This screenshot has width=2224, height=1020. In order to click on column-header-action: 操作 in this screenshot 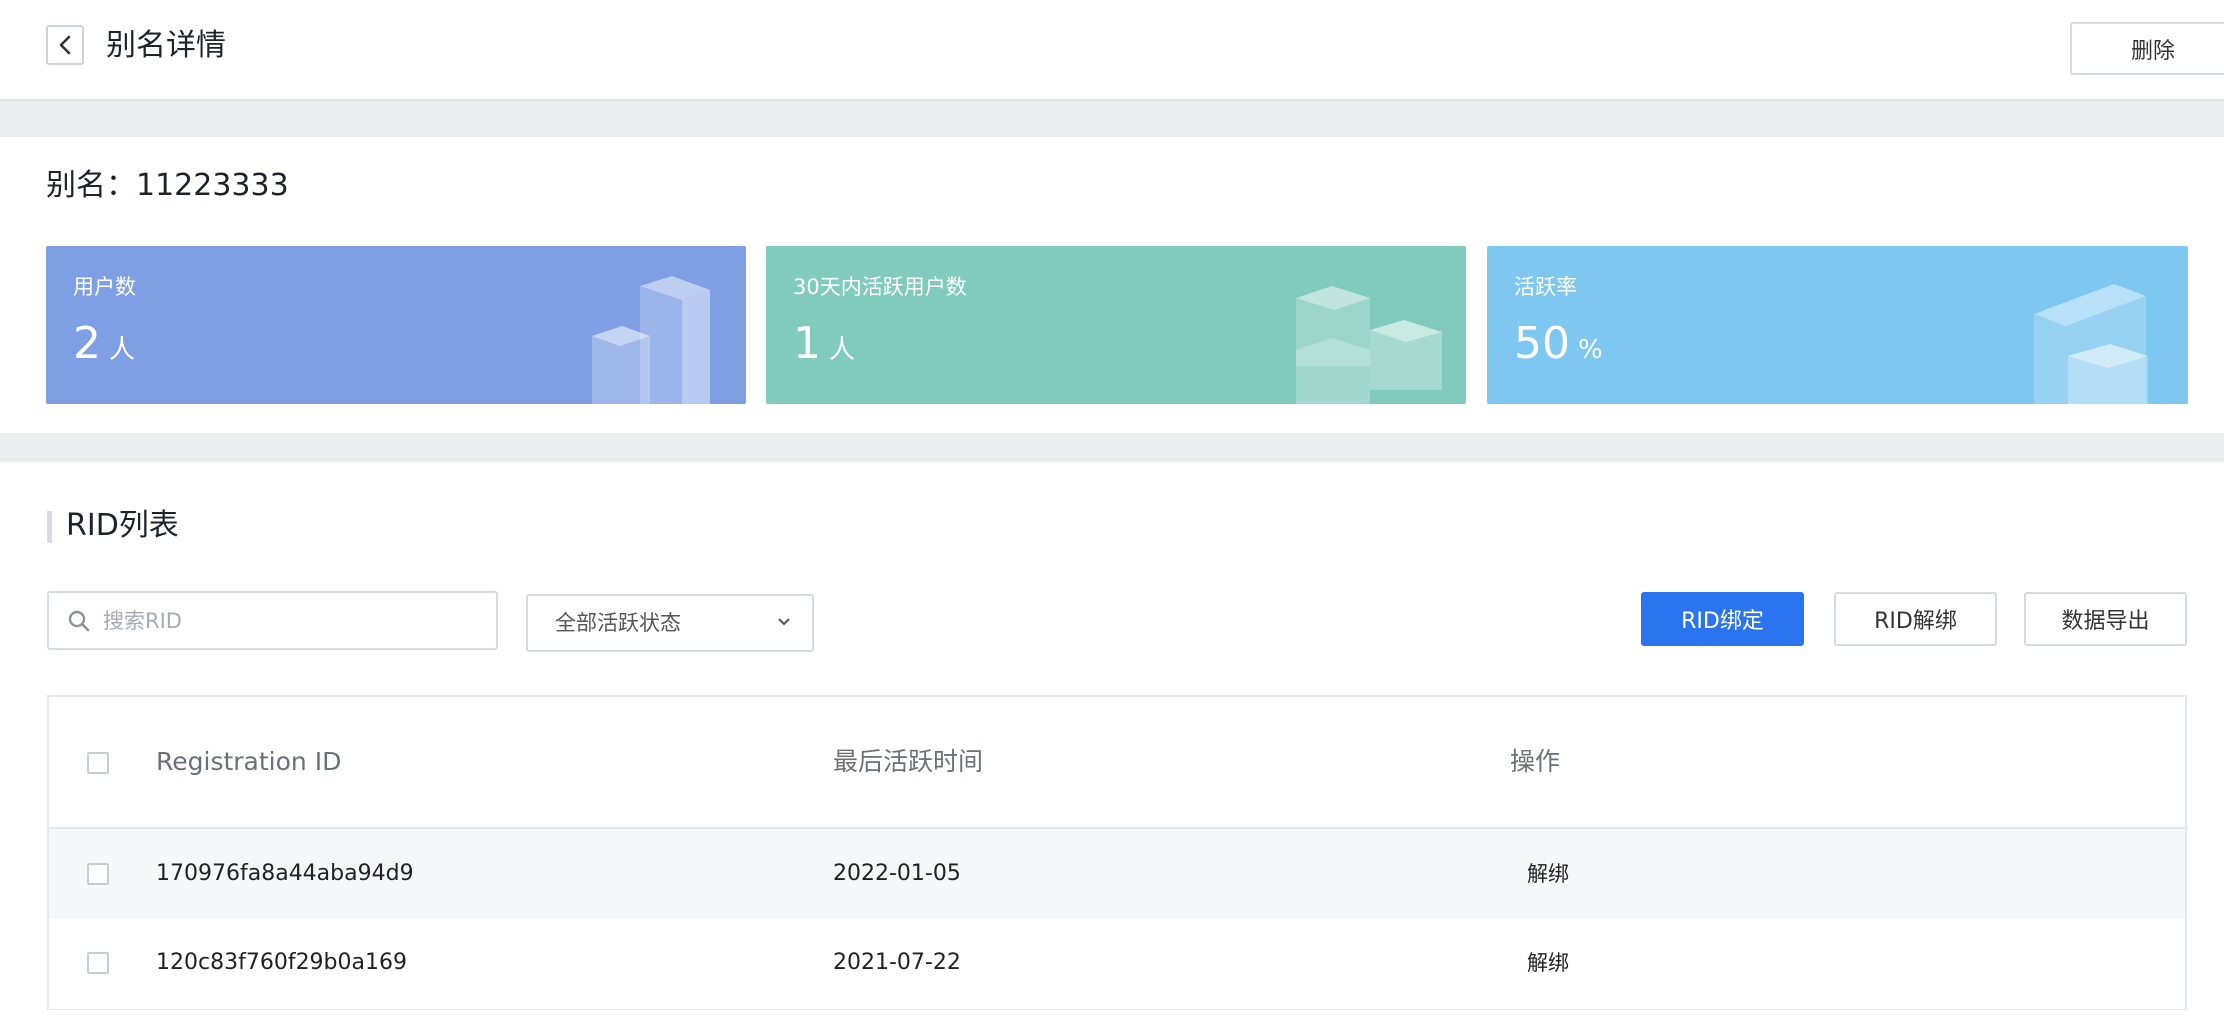, I will do `click(1535, 761)`.